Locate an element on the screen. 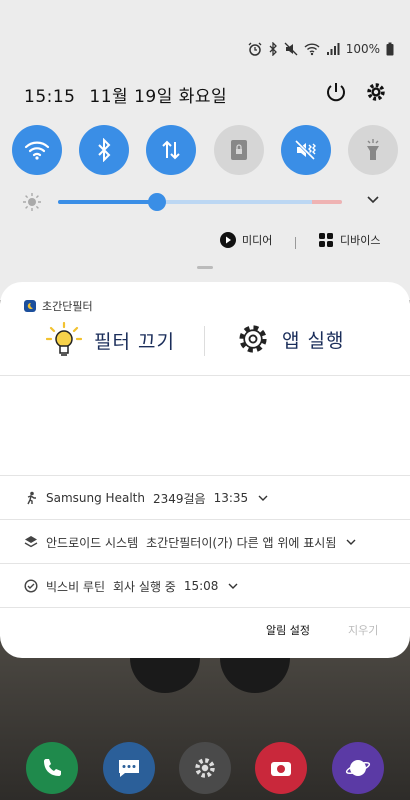 The image size is (410, 800). power-button is located at coordinates (336, 92).